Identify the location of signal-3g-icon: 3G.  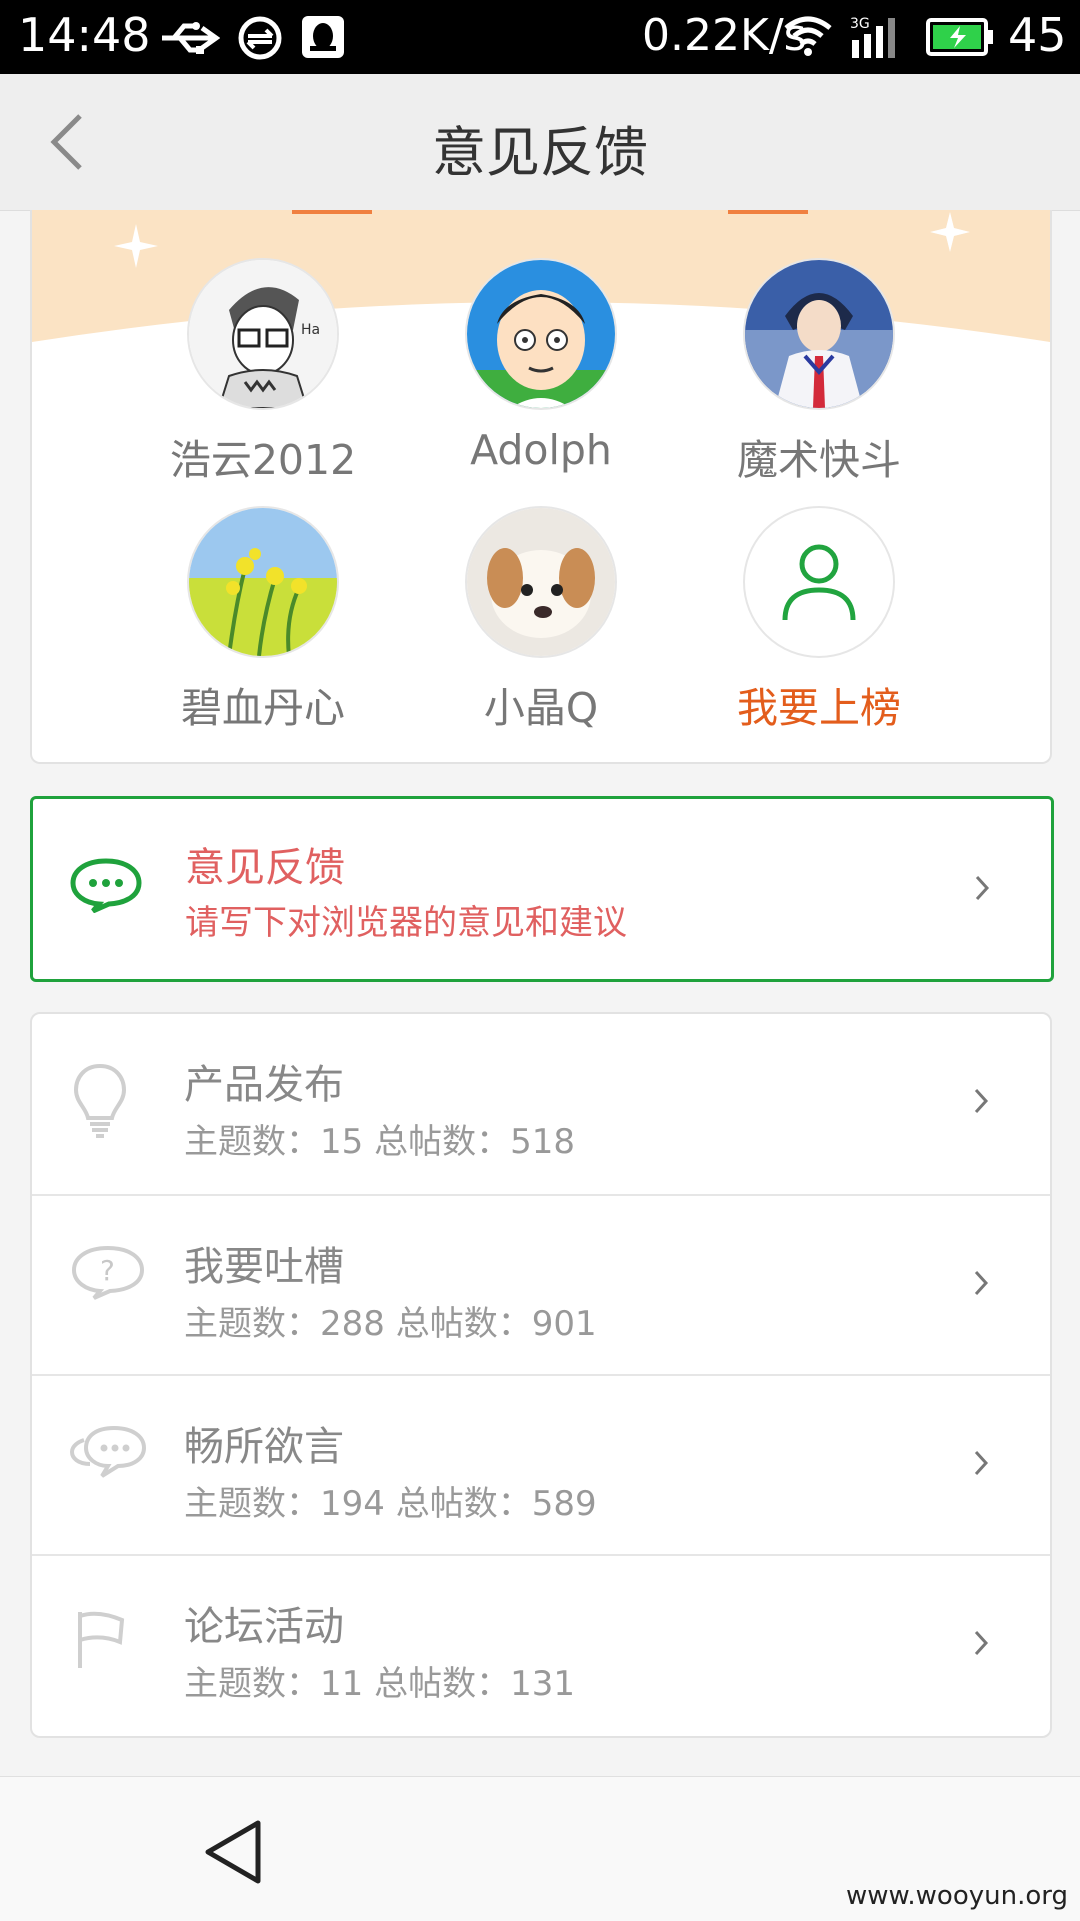
(872, 37).